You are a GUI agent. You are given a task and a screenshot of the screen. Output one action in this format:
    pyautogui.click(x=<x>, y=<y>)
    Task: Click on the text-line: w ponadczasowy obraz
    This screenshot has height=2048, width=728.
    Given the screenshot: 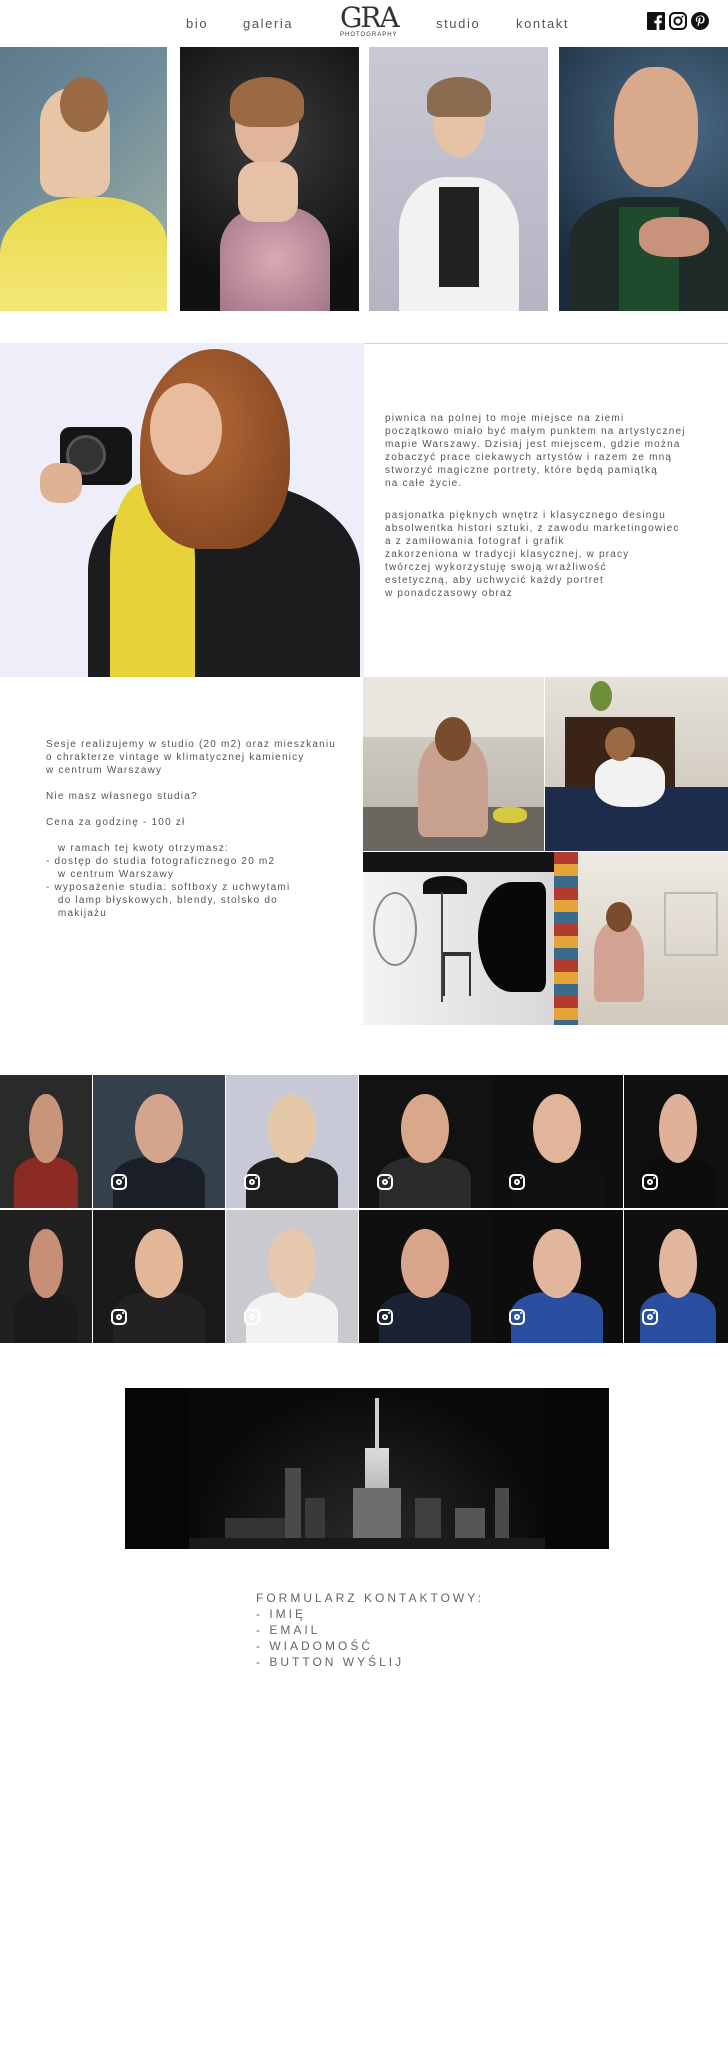 What is the action you would take?
    pyautogui.click(x=449, y=593)
    